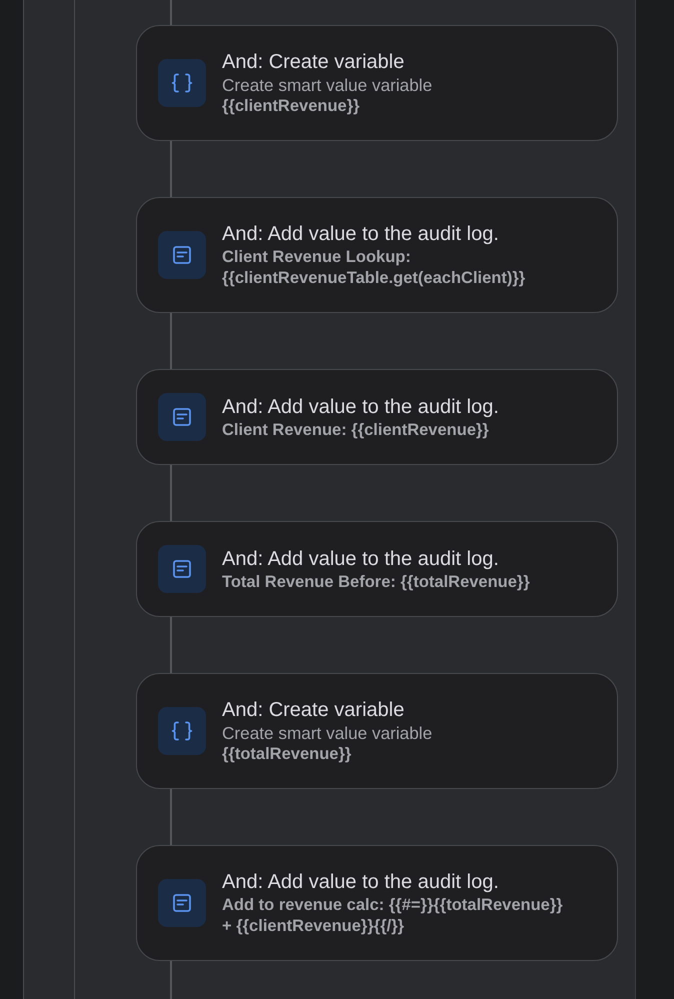  Describe the element at coordinates (374, 268) in the screenshot. I see `log-message: Client Revenue Lookup: {{clientRevenueTable.get(eachClient)}}` at that location.